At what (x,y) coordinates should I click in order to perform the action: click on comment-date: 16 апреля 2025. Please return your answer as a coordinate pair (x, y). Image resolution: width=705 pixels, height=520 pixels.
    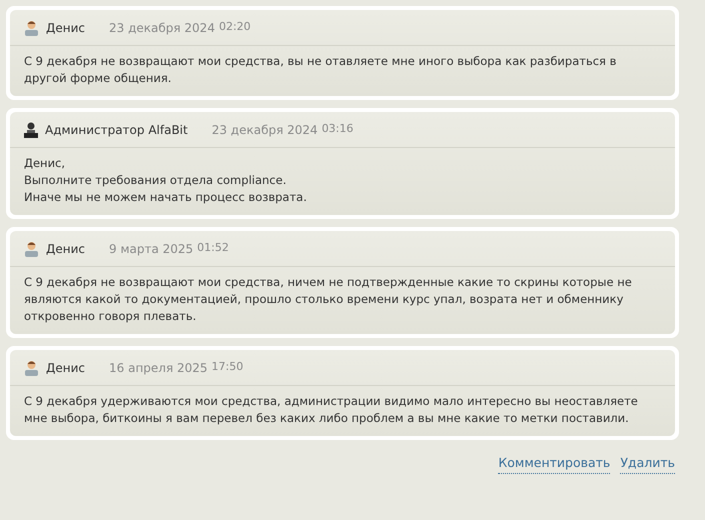
    Looking at the image, I should click on (158, 368).